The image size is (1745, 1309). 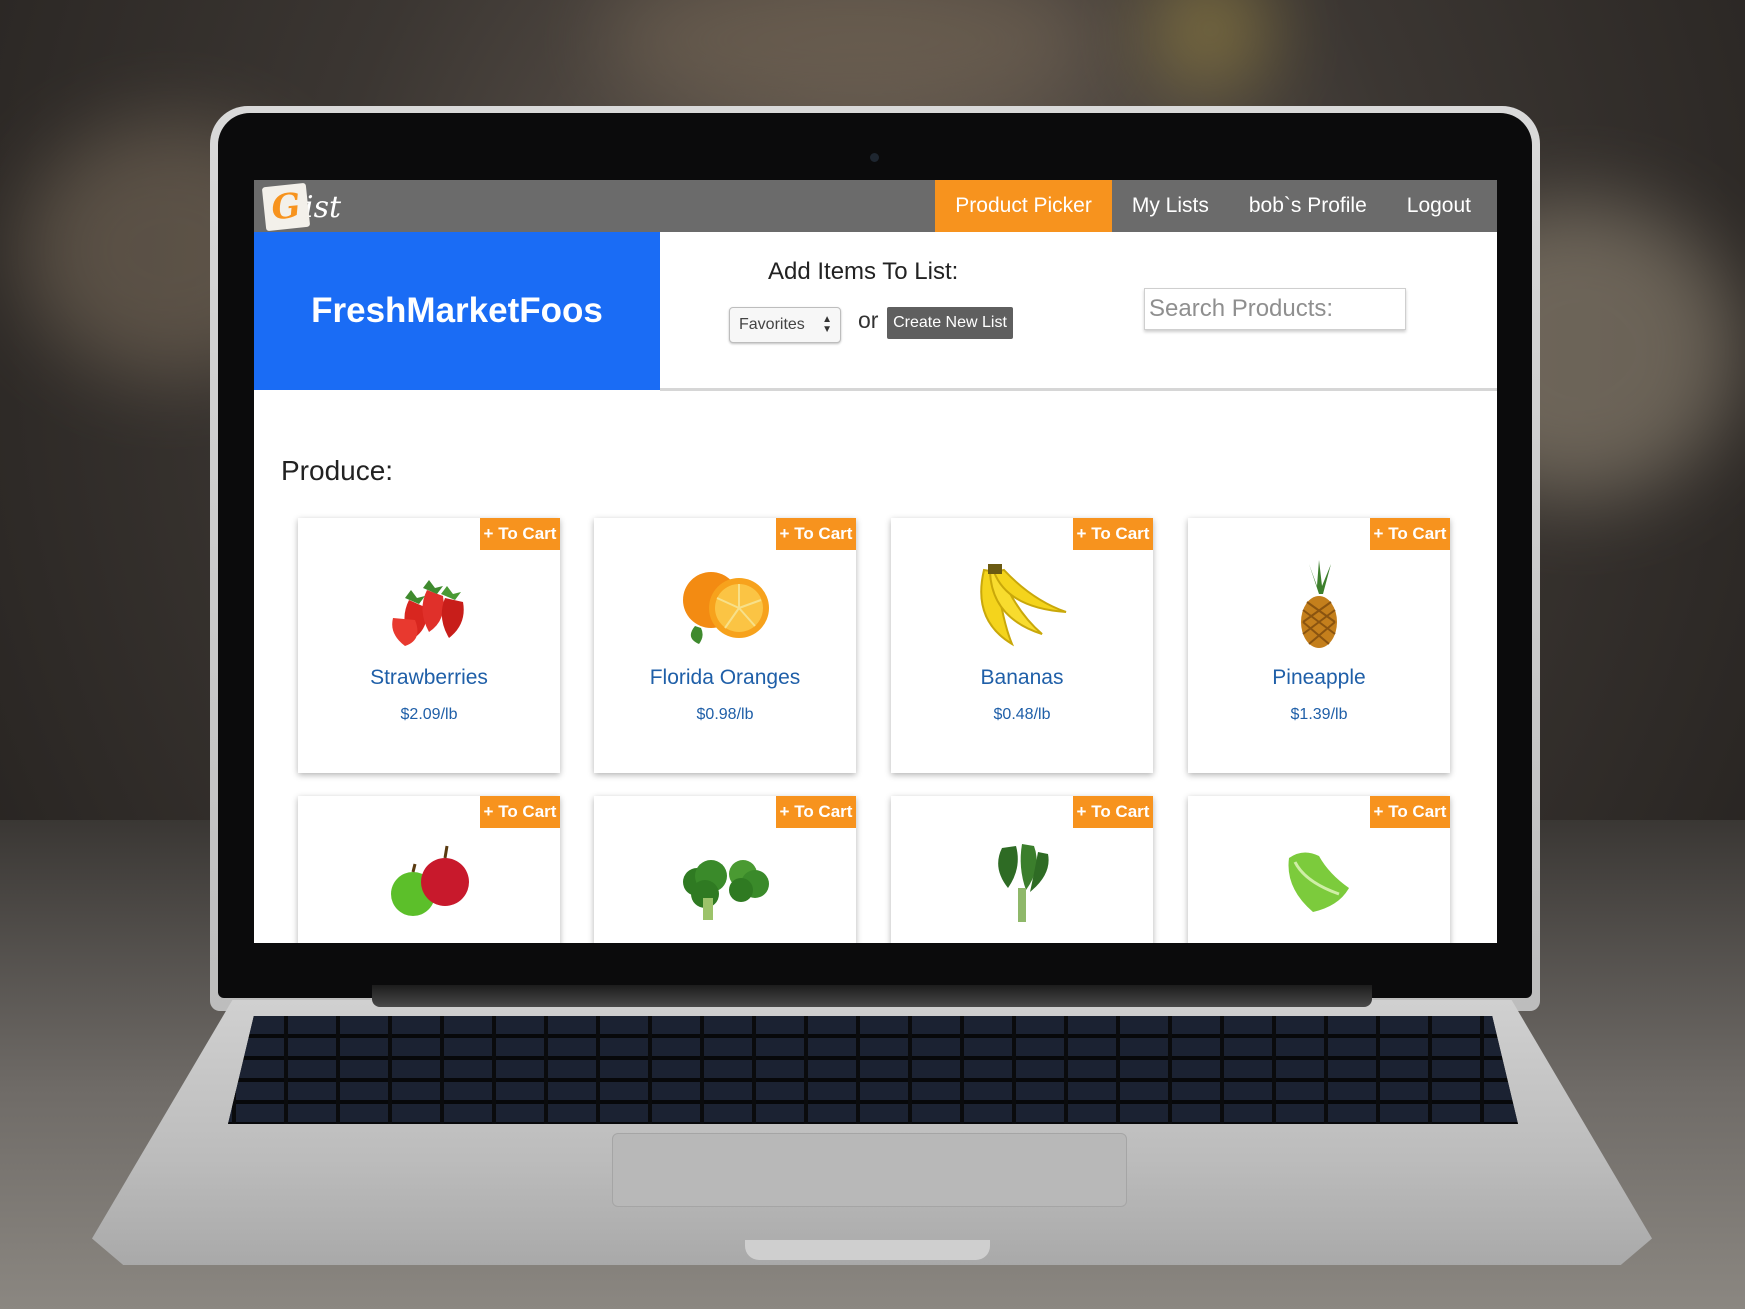 I want to click on product-card: + To Cart Pineapple $1.39/lb, so click(x=1319, y=645).